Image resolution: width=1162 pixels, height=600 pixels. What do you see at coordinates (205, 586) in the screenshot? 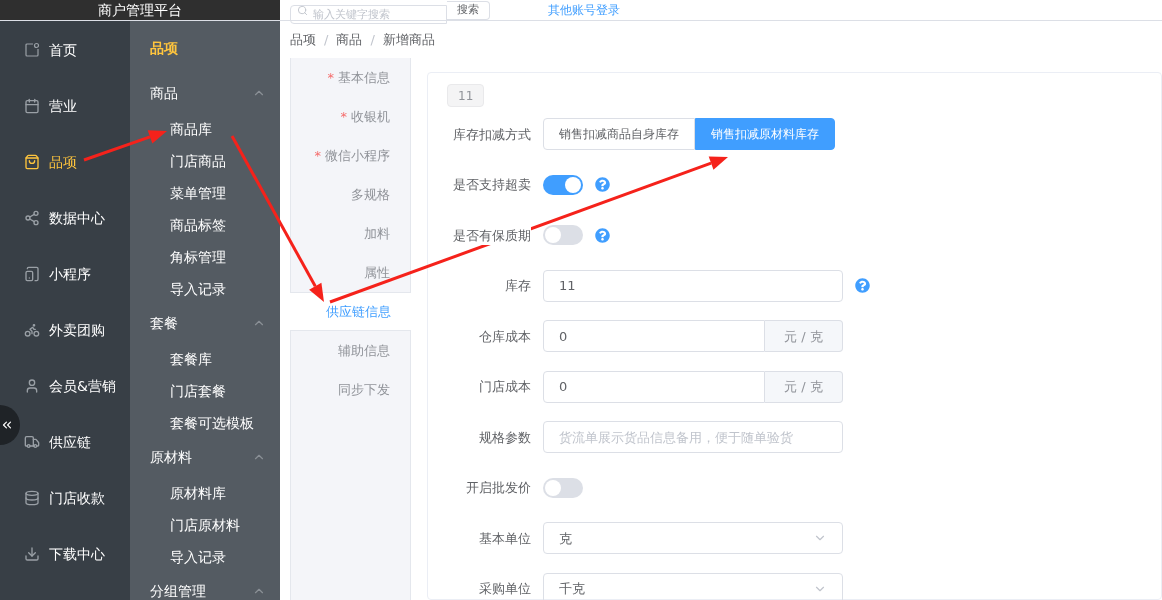
I see `submenu-group: 分组管理` at bounding box center [205, 586].